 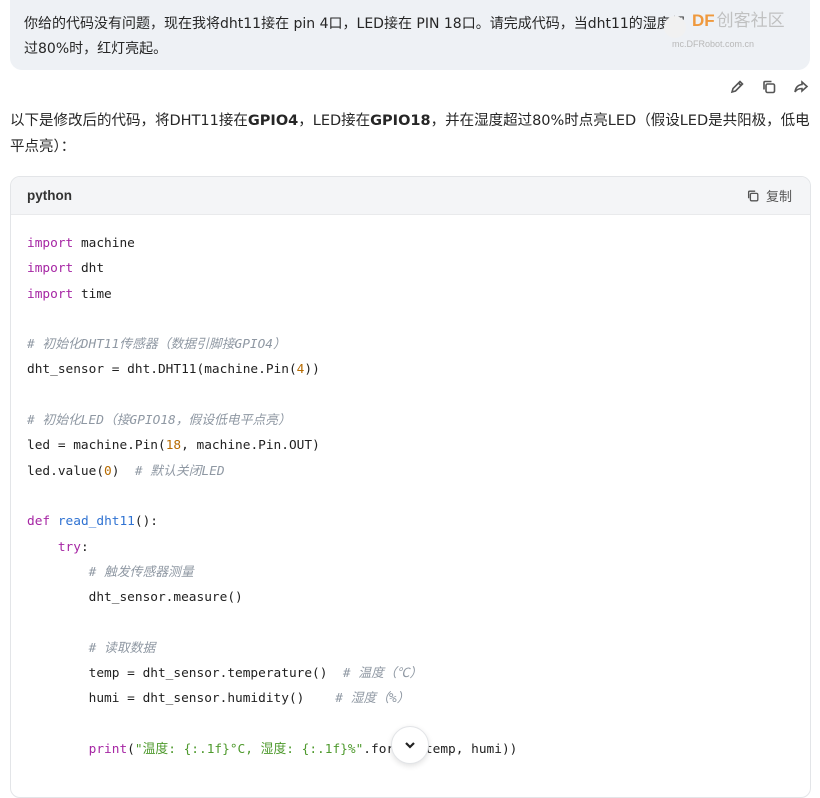 I want to click on share-icon, so click(x=801, y=86).